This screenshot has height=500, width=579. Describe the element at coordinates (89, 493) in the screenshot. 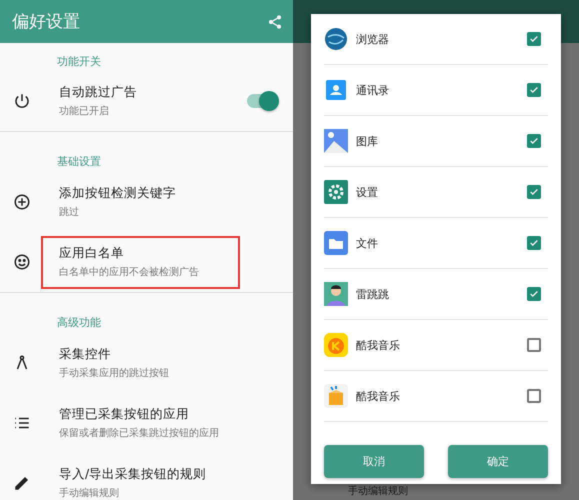

I see `setting-summary: 手动编辑规则` at that location.